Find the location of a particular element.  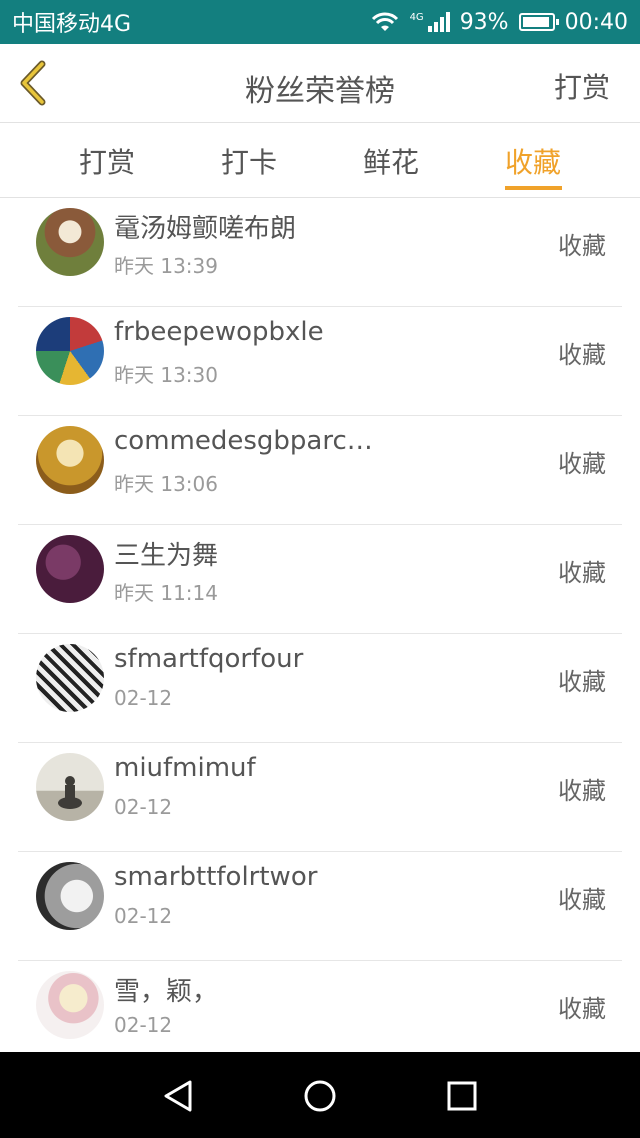

list-item: 鼋汤姆颤嗟布朗 昨天 13:39 收藏 is located at coordinates (320, 252).